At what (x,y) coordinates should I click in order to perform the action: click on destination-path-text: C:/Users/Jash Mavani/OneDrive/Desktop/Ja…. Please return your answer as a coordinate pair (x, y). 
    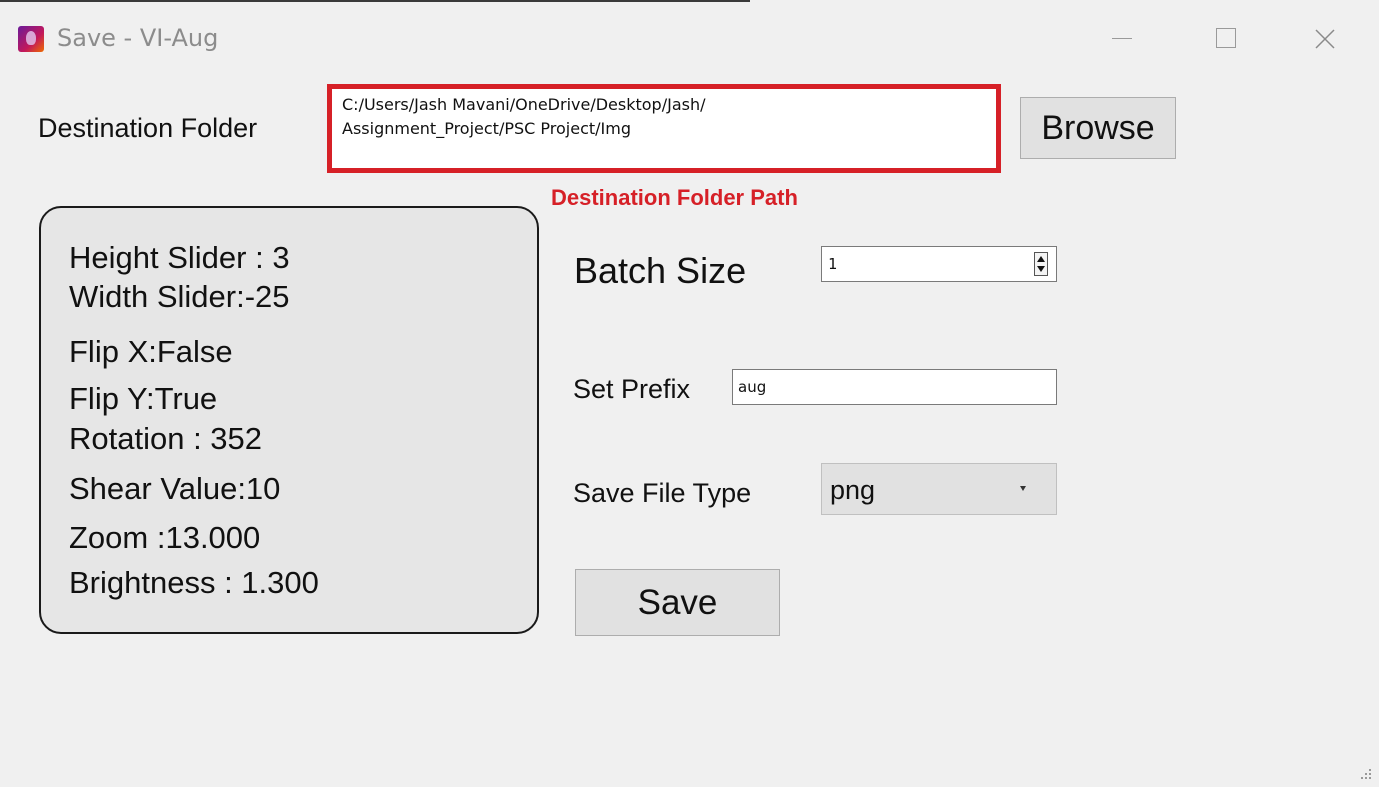
    Looking at the image, I should click on (524, 116).